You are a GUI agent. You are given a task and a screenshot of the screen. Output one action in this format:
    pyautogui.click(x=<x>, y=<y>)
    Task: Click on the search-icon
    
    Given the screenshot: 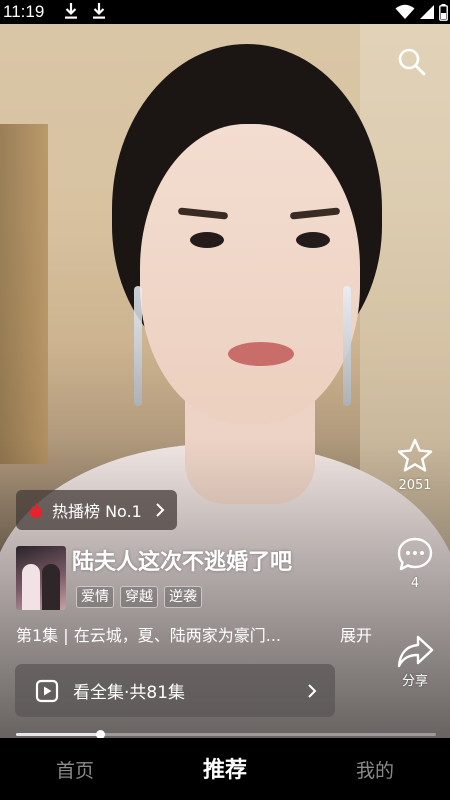 What is the action you would take?
    pyautogui.click(x=412, y=62)
    